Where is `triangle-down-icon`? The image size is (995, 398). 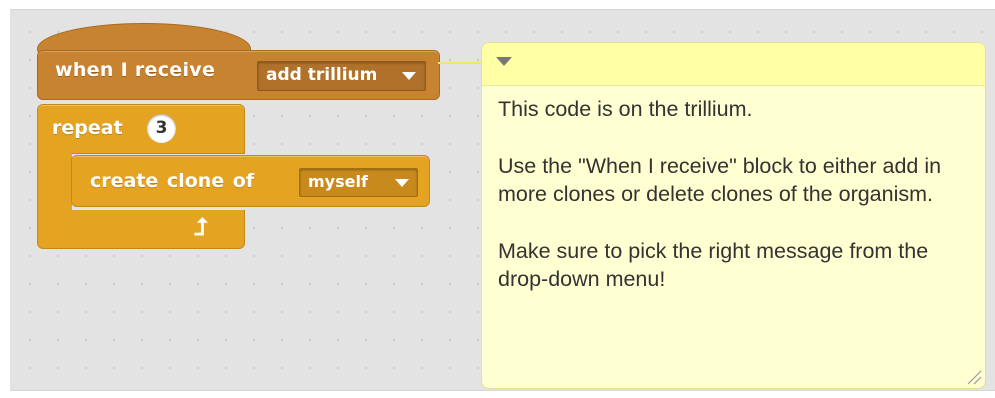
triangle-down-icon is located at coordinates (504, 61).